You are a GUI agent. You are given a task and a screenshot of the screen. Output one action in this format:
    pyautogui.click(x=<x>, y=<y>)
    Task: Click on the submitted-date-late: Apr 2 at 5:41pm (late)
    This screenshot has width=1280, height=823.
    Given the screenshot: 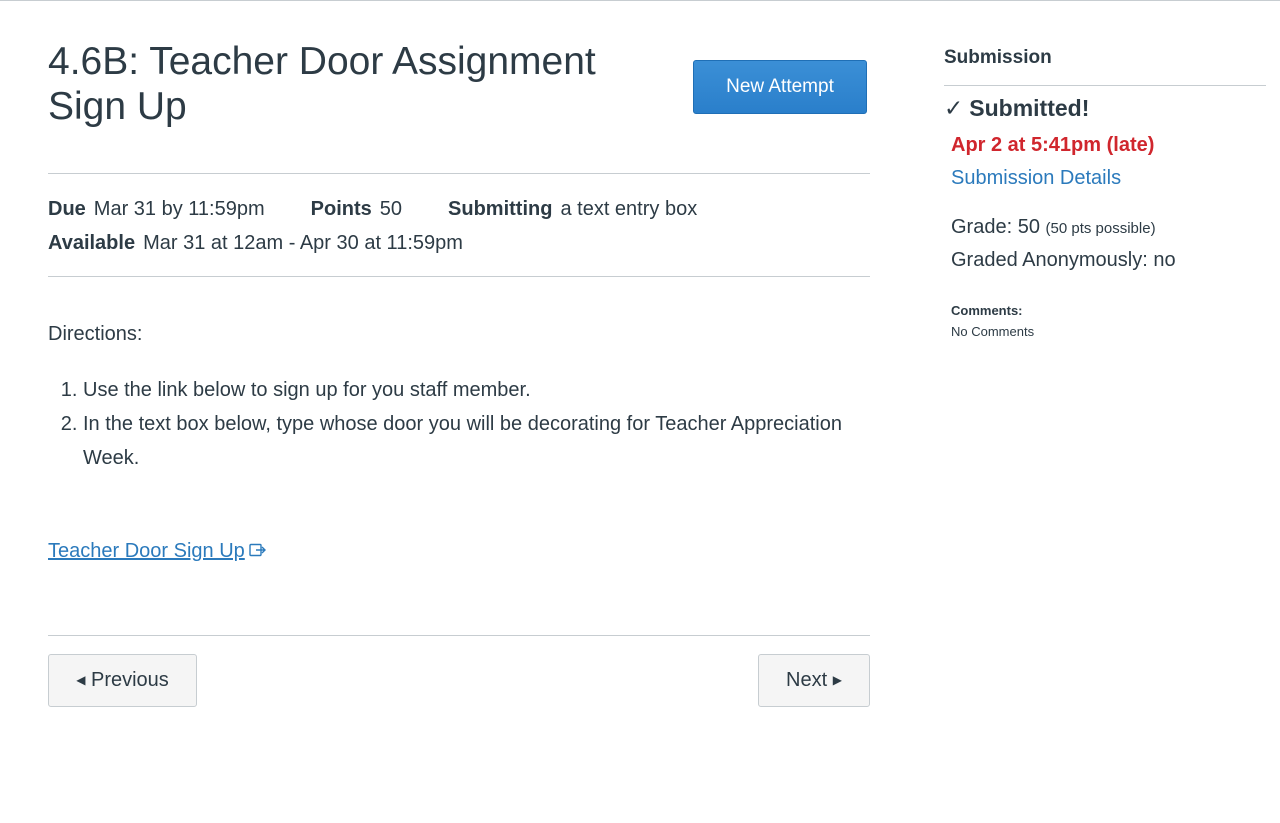 What is the action you would take?
    pyautogui.click(x=1053, y=145)
    